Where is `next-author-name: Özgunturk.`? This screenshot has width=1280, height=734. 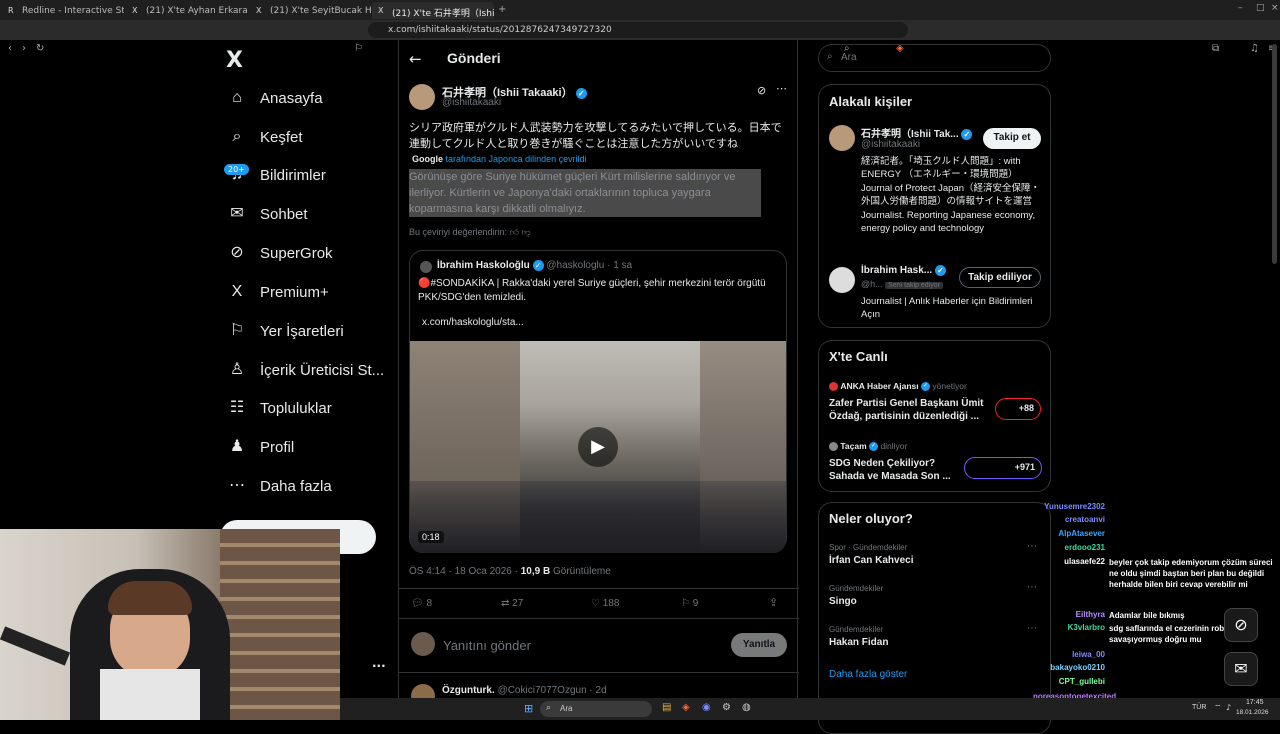
next-author-name: Özgunturk. is located at coordinates (468, 690).